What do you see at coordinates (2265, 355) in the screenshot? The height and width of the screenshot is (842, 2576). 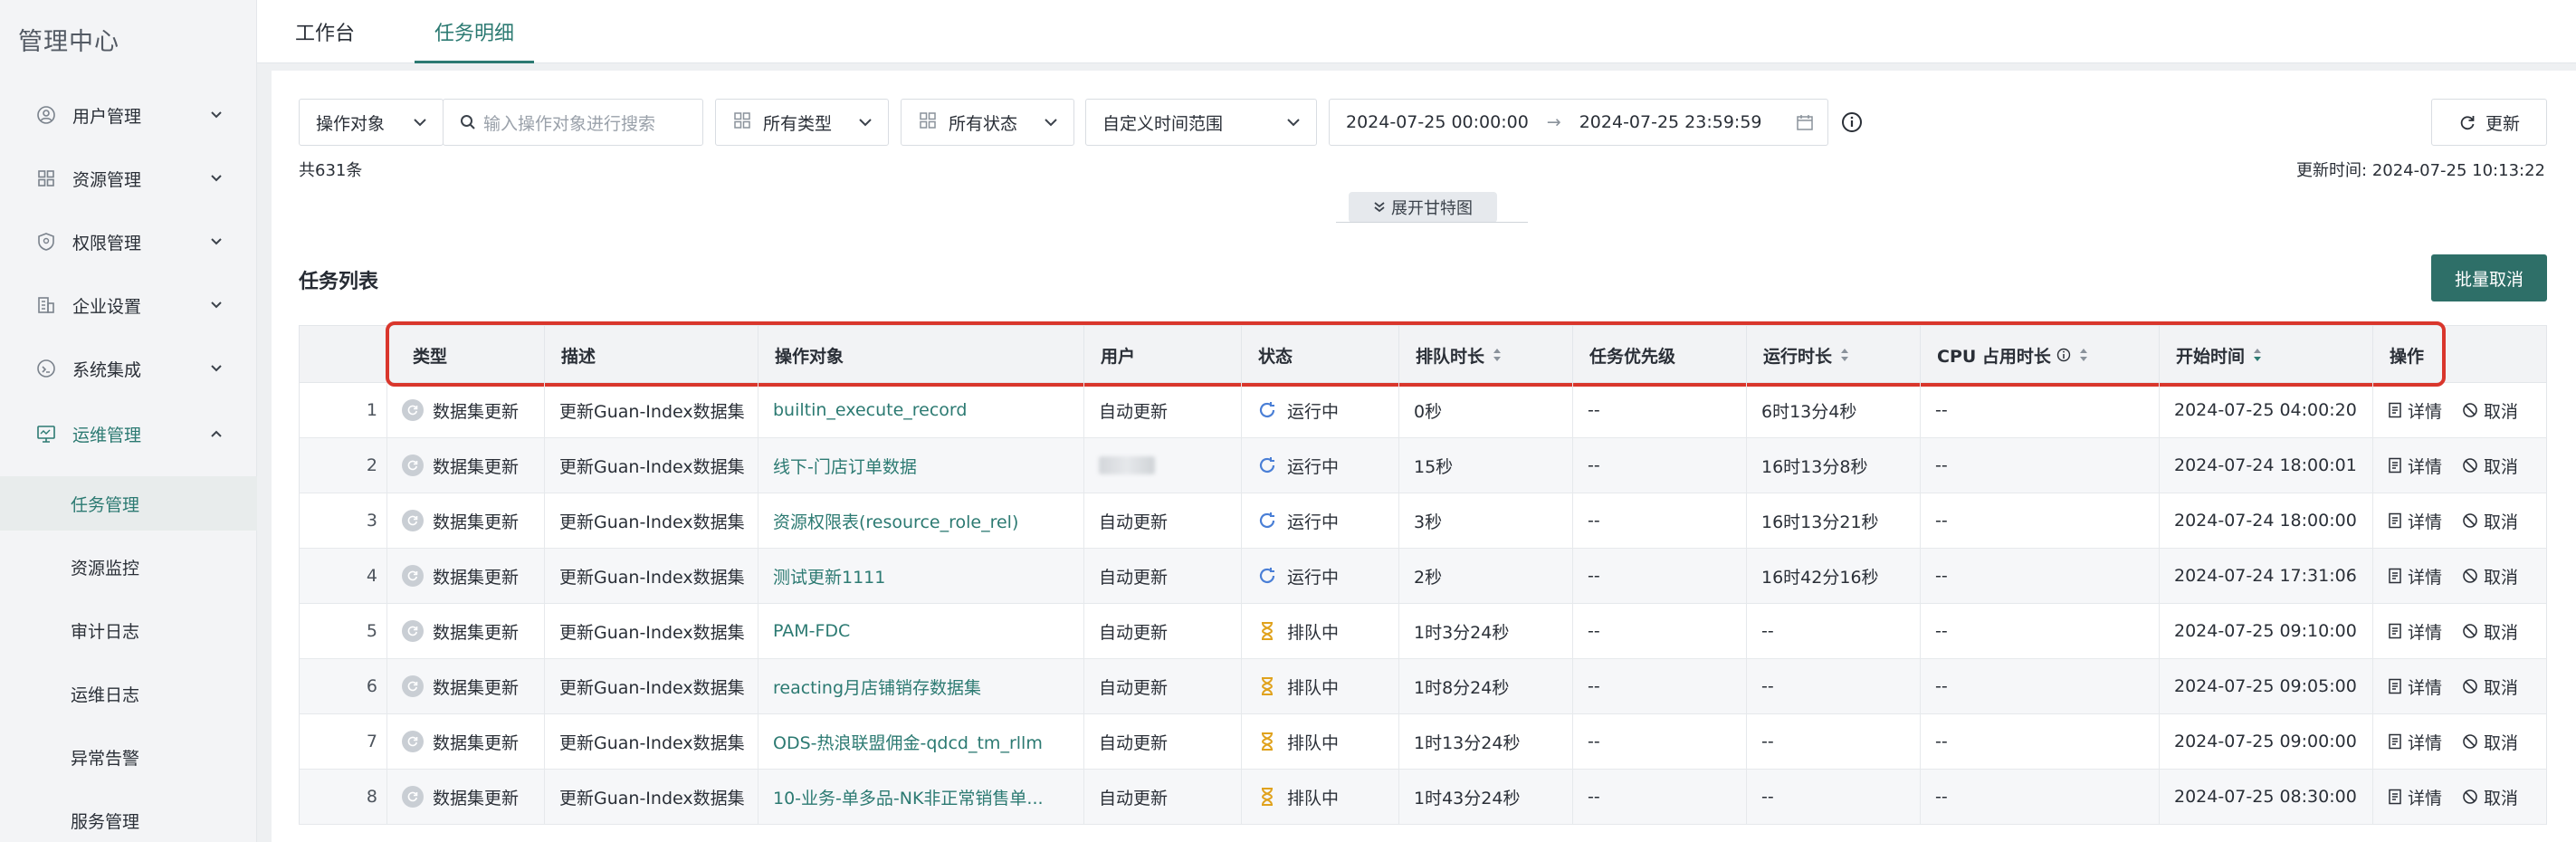 I see `header-start-time: 开始时间` at bounding box center [2265, 355].